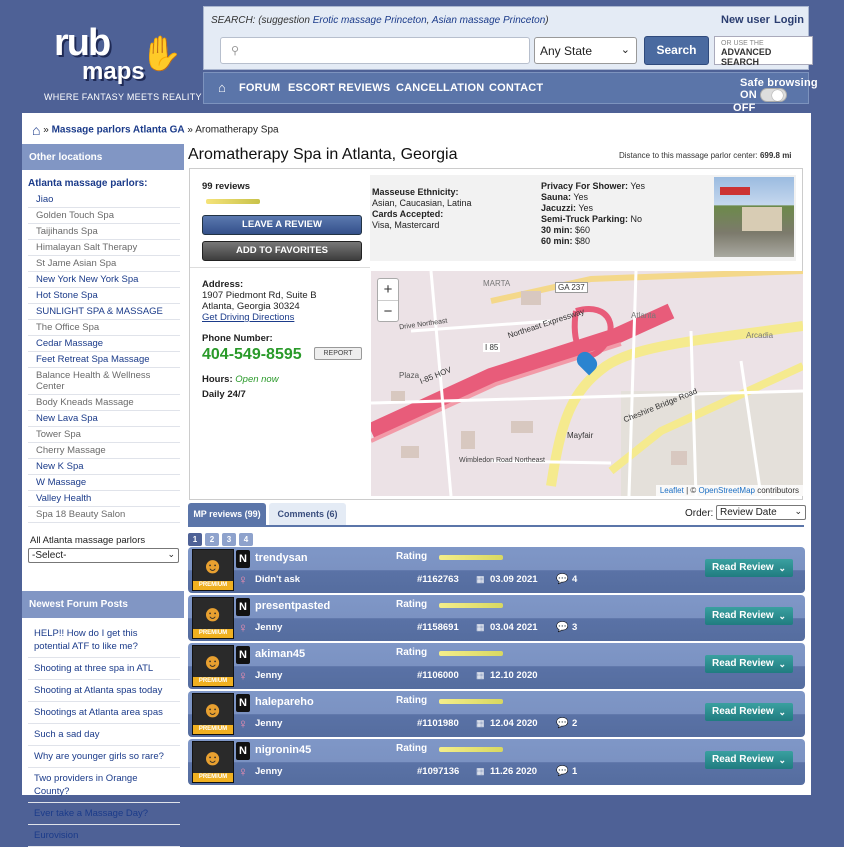 This screenshot has width=844, height=847. Describe the element at coordinates (754, 217) in the screenshot. I see `parlor-photo` at that location.